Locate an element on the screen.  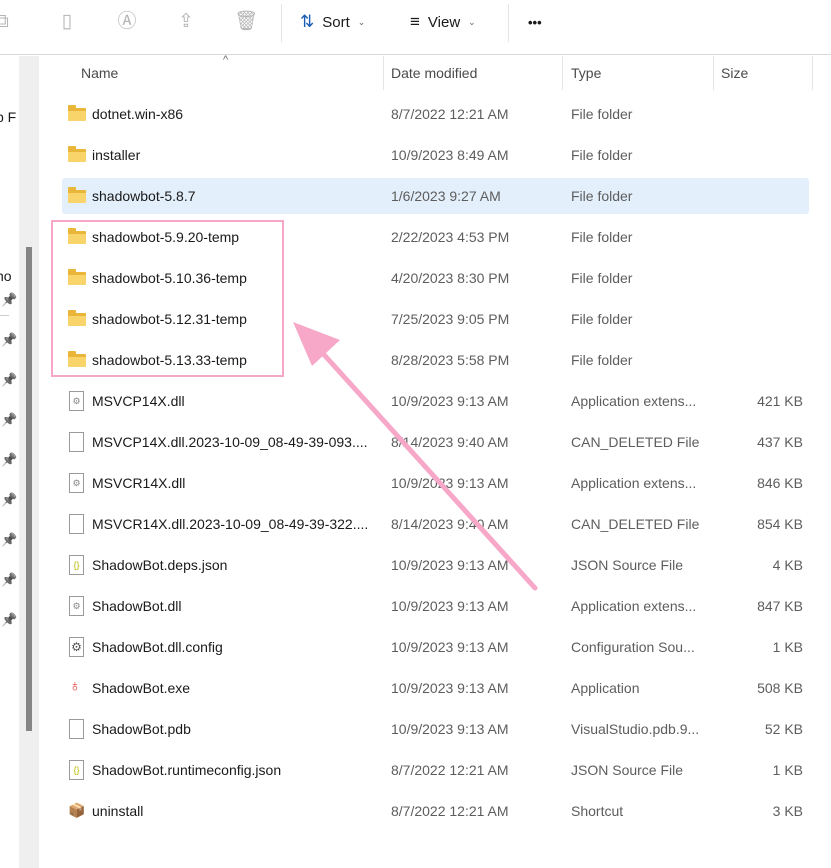
command-bar: ⧉ ▯ Ⓐ ⇪ 🗑 ⇅ Sort ⌄ ≡ View ⌄ ••• is located at coordinates (415, 27).